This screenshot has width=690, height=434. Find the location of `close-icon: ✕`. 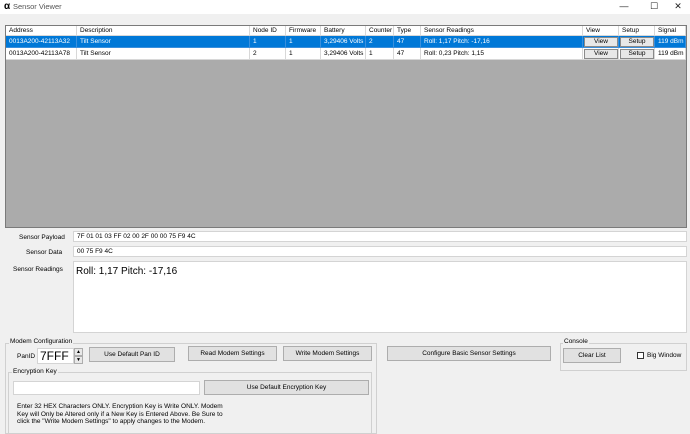

close-icon: ✕ is located at coordinates (678, 7).